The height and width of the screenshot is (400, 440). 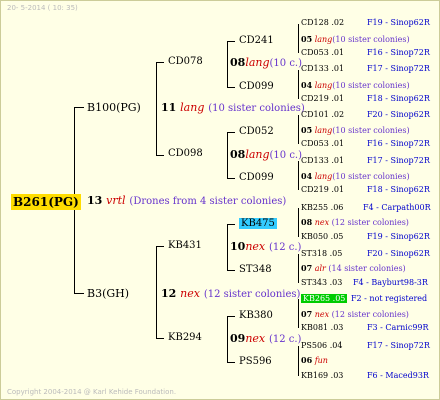 I want to click on leaf-name: CD101, so click(x=315, y=114).